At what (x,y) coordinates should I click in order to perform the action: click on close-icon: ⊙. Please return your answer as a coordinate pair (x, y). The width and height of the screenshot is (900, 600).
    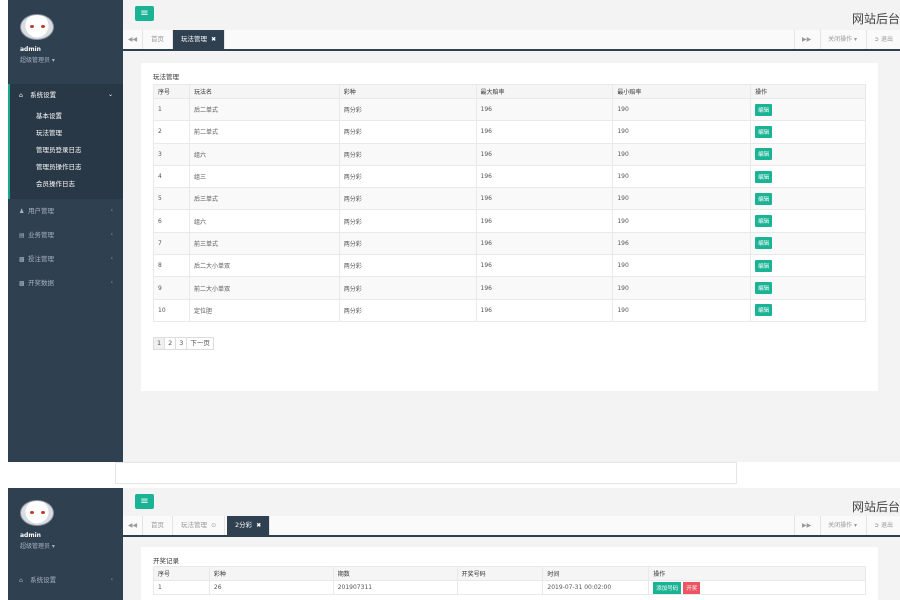
    Looking at the image, I should click on (213, 525).